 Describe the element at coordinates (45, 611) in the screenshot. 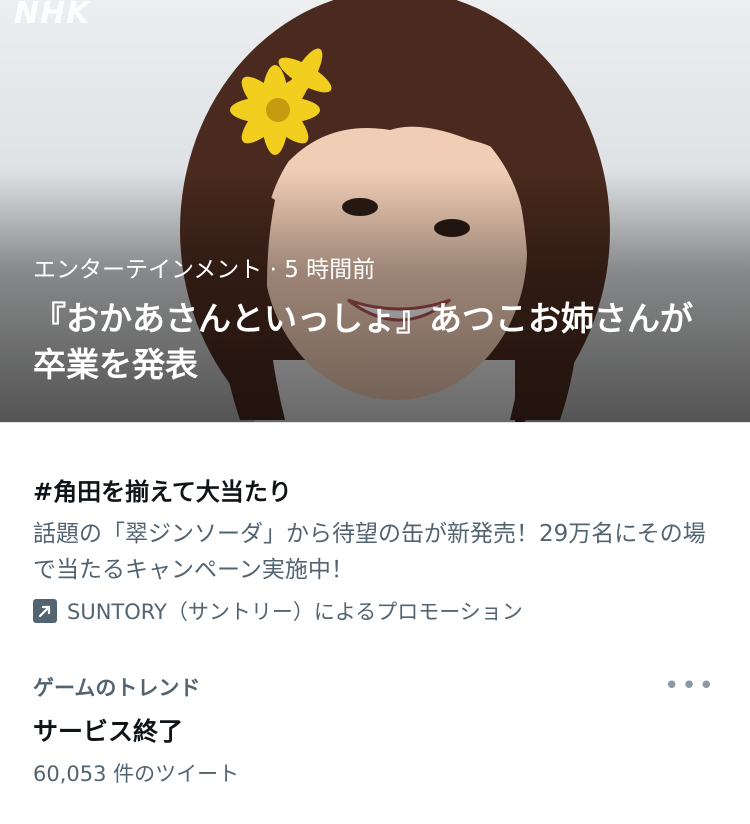

I see `promoted-arrow-icon` at that location.